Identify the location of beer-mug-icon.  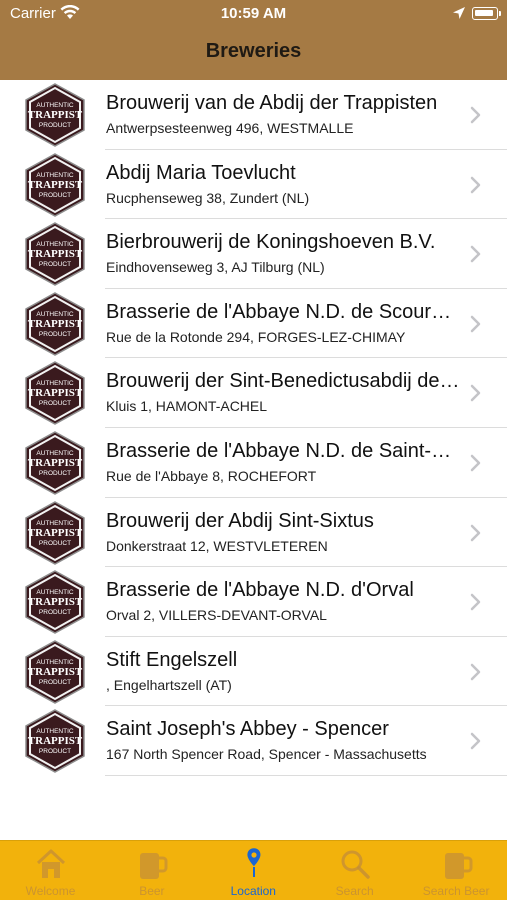
(152, 864).